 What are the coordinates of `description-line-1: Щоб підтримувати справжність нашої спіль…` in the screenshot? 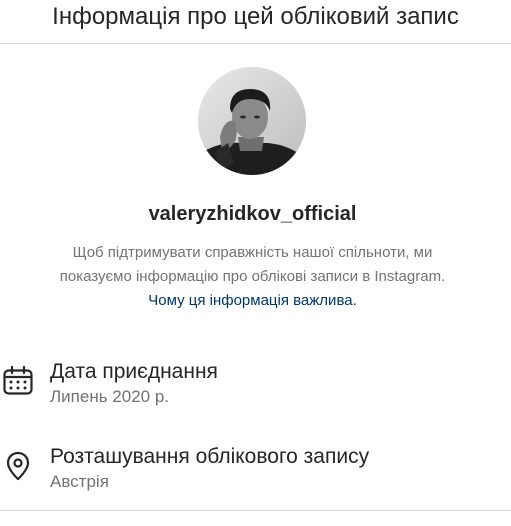 It's located at (252, 252).